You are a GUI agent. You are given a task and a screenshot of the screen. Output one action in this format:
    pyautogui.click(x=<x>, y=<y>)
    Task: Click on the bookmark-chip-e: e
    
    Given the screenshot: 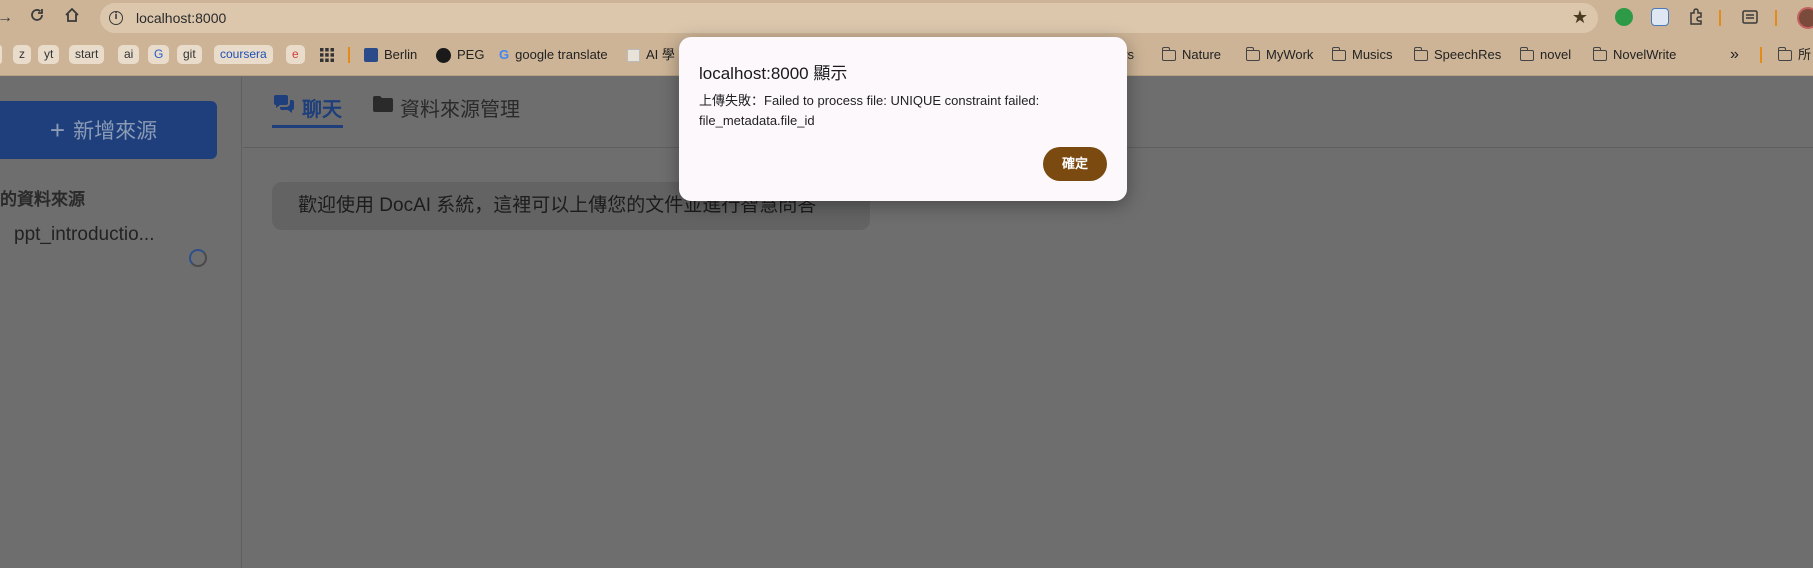 What is the action you would take?
    pyautogui.click(x=295, y=54)
    